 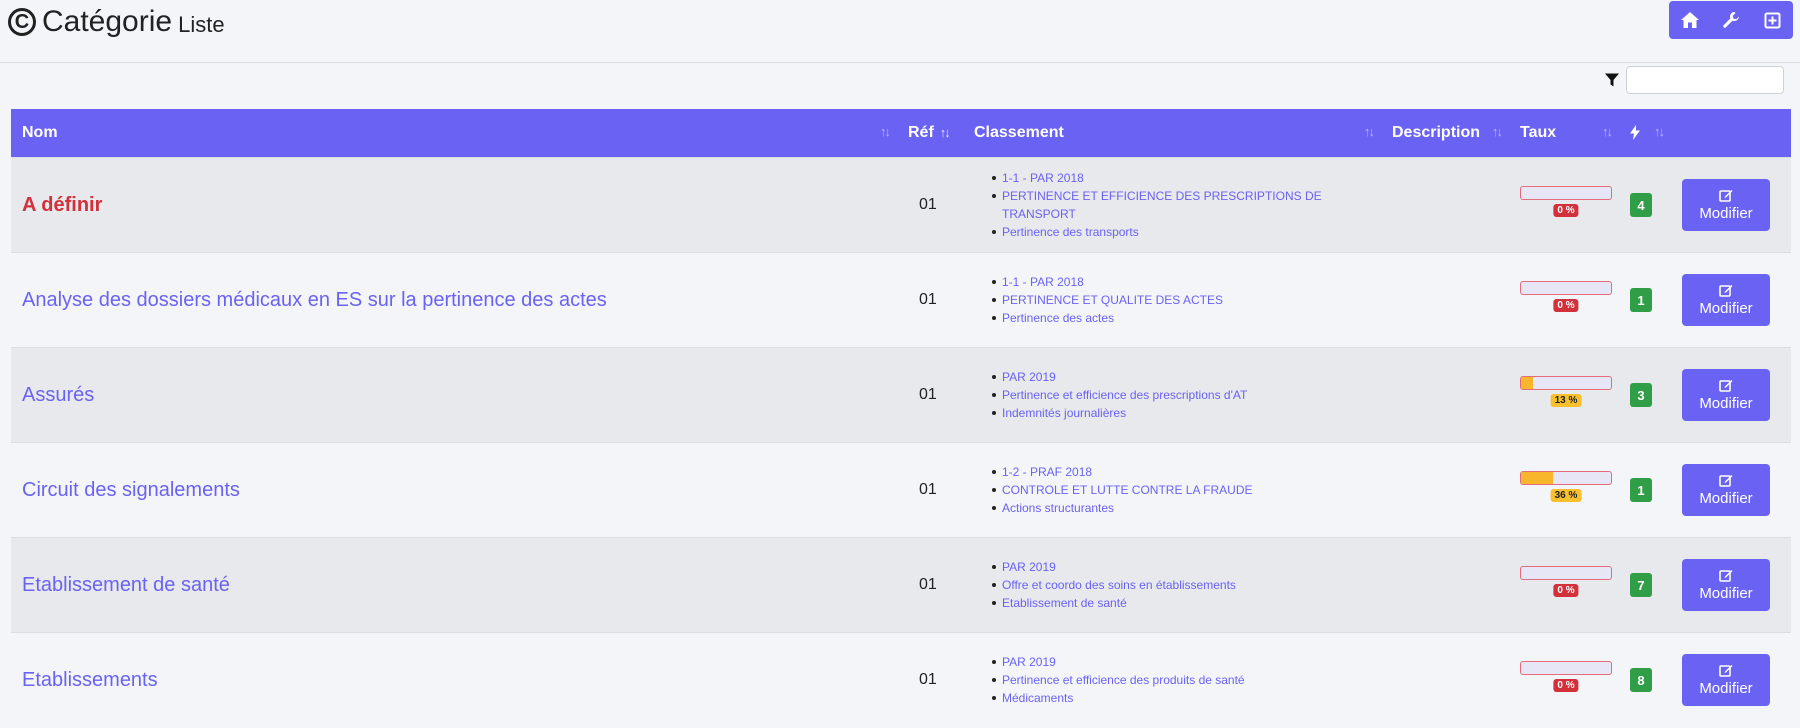 I want to click on category-name-link: Etablissement de santé, so click(x=126, y=585).